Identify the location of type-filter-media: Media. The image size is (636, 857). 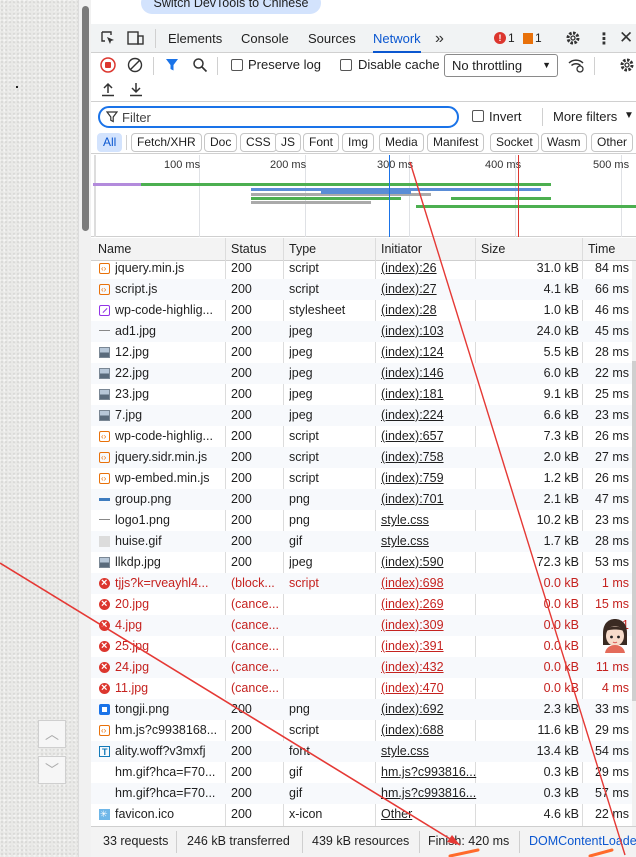
(401, 142).